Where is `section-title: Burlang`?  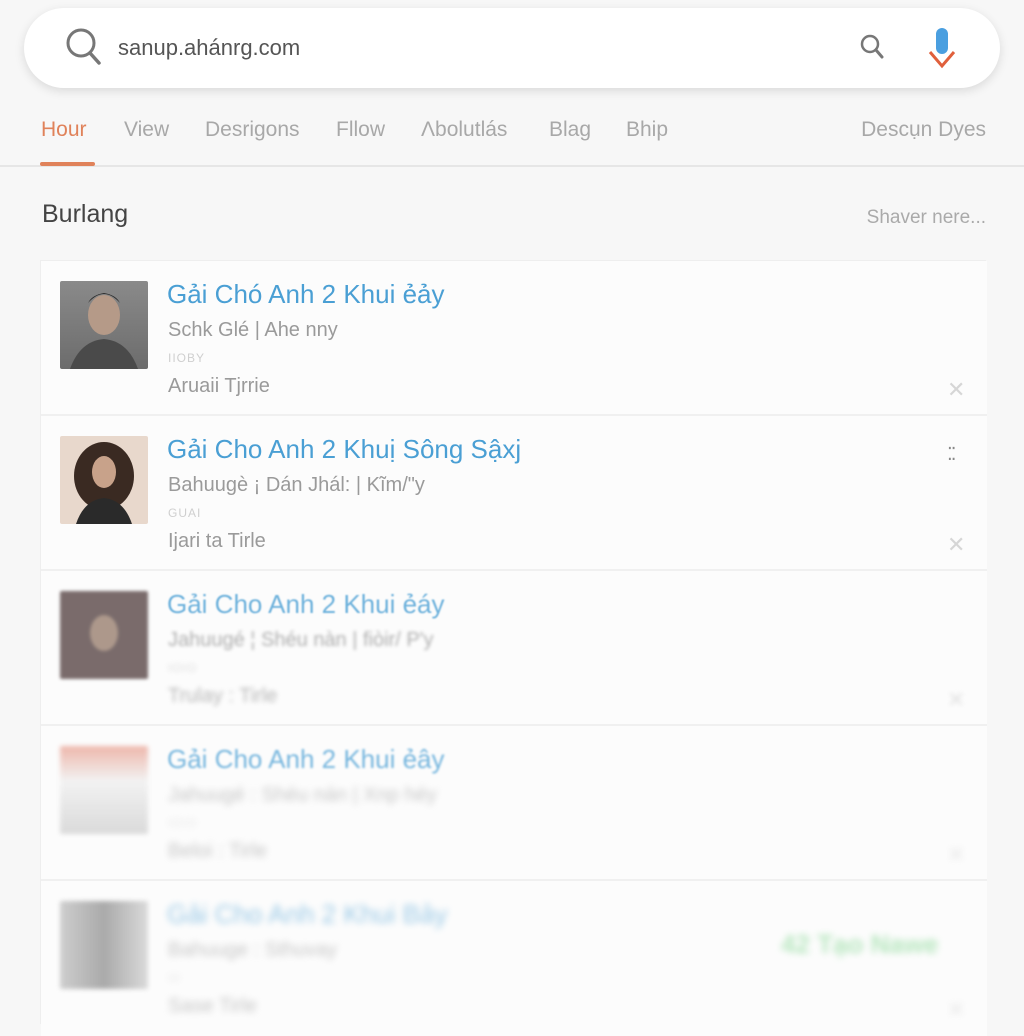
section-title: Burlang is located at coordinates (85, 214).